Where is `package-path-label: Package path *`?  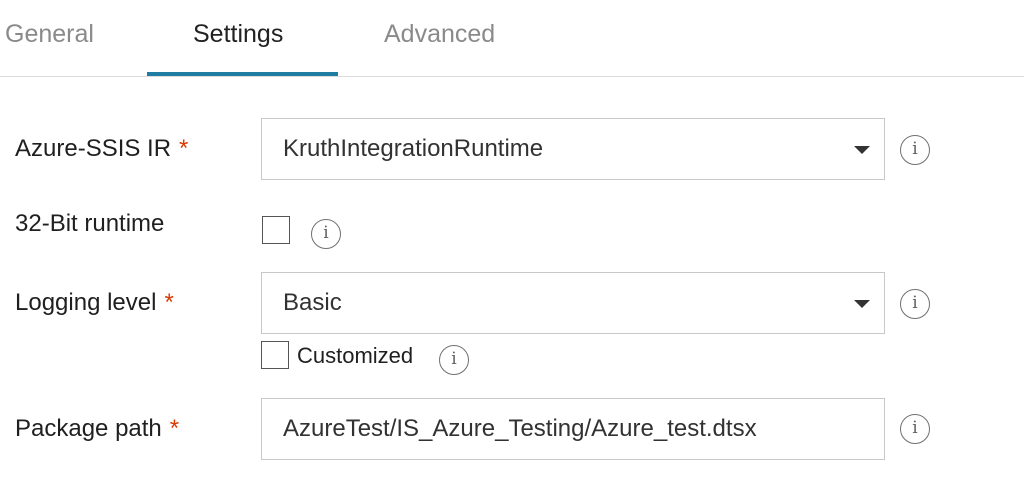 package-path-label: Package path * is located at coordinates (97, 429).